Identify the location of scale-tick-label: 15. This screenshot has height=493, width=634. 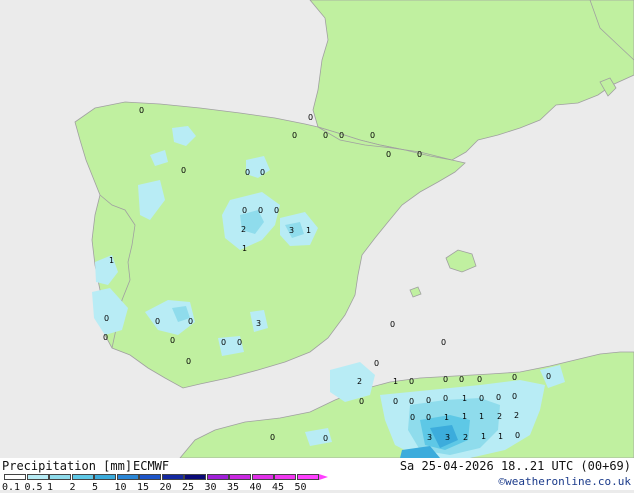
(143, 487).